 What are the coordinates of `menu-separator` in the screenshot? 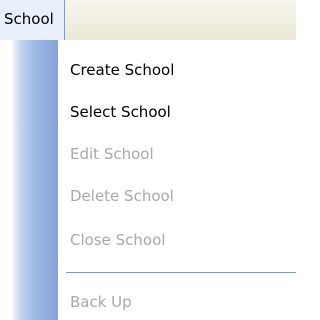 It's located at (181, 272).